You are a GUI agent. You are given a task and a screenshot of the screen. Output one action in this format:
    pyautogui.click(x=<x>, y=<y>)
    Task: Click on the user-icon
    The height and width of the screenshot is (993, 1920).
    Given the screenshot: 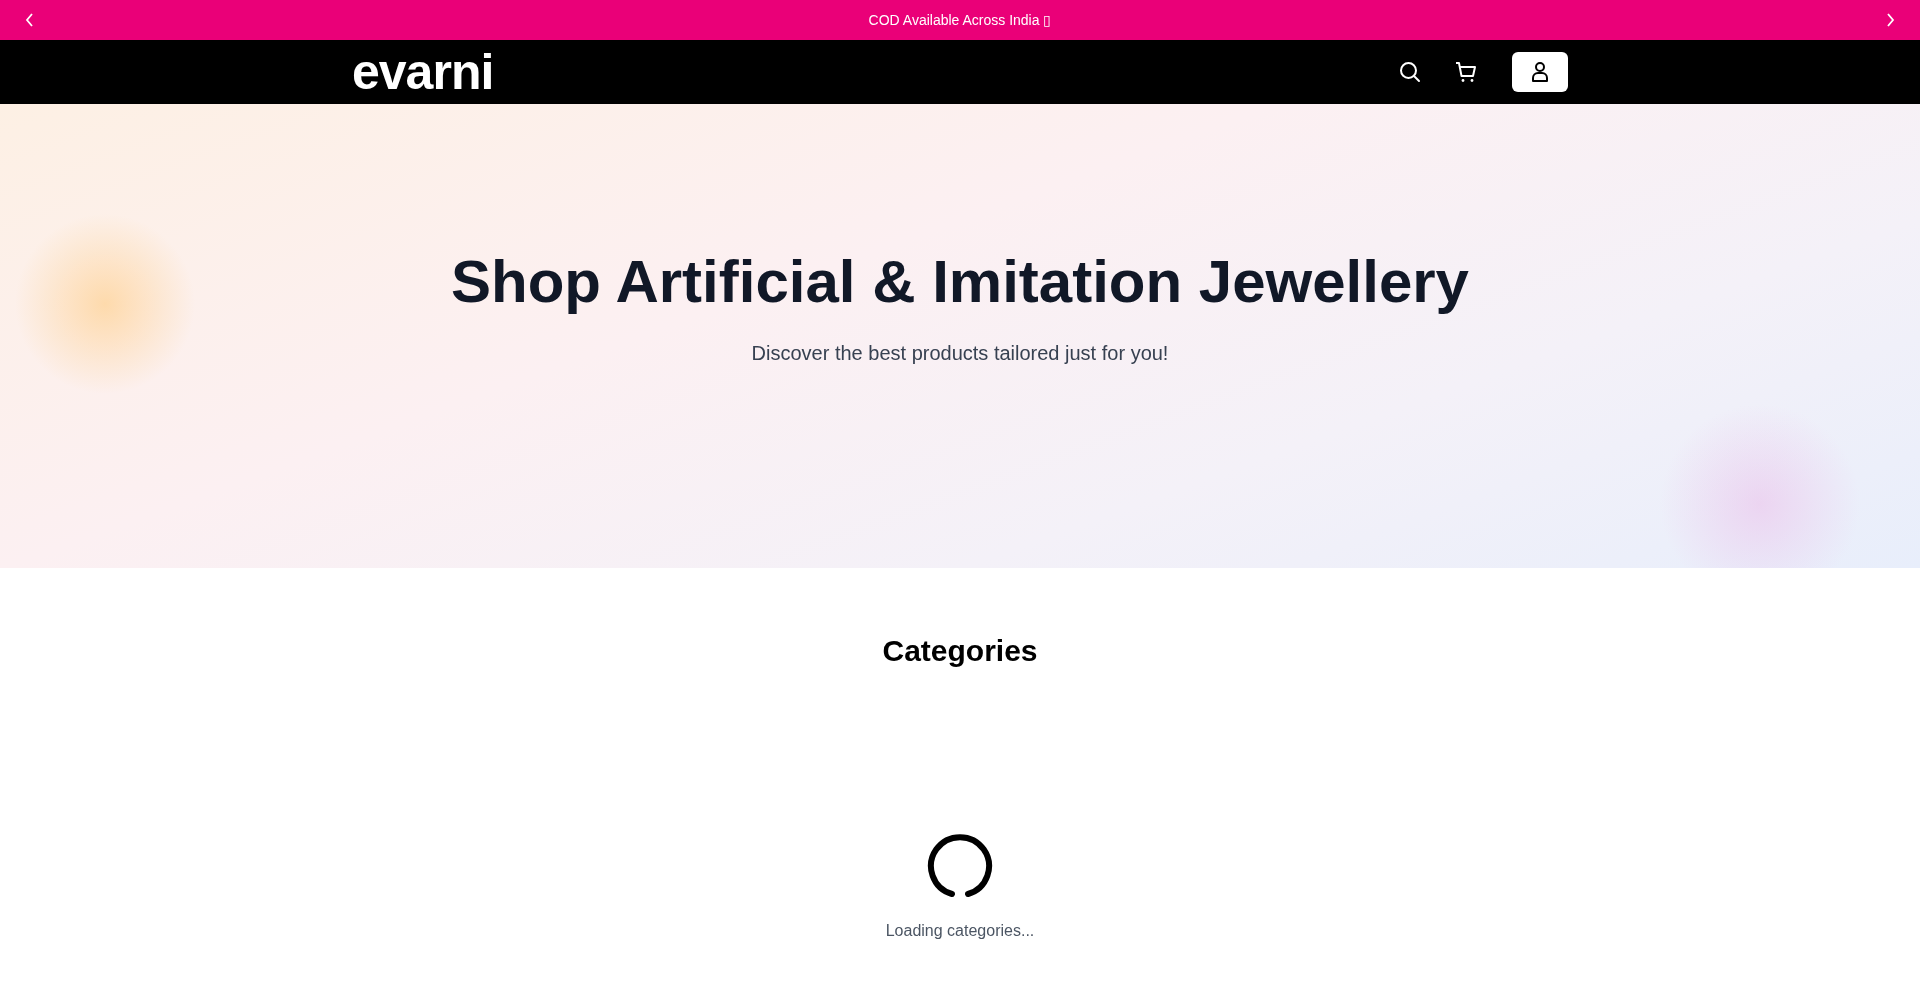 What is the action you would take?
    pyautogui.click(x=1540, y=72)
    